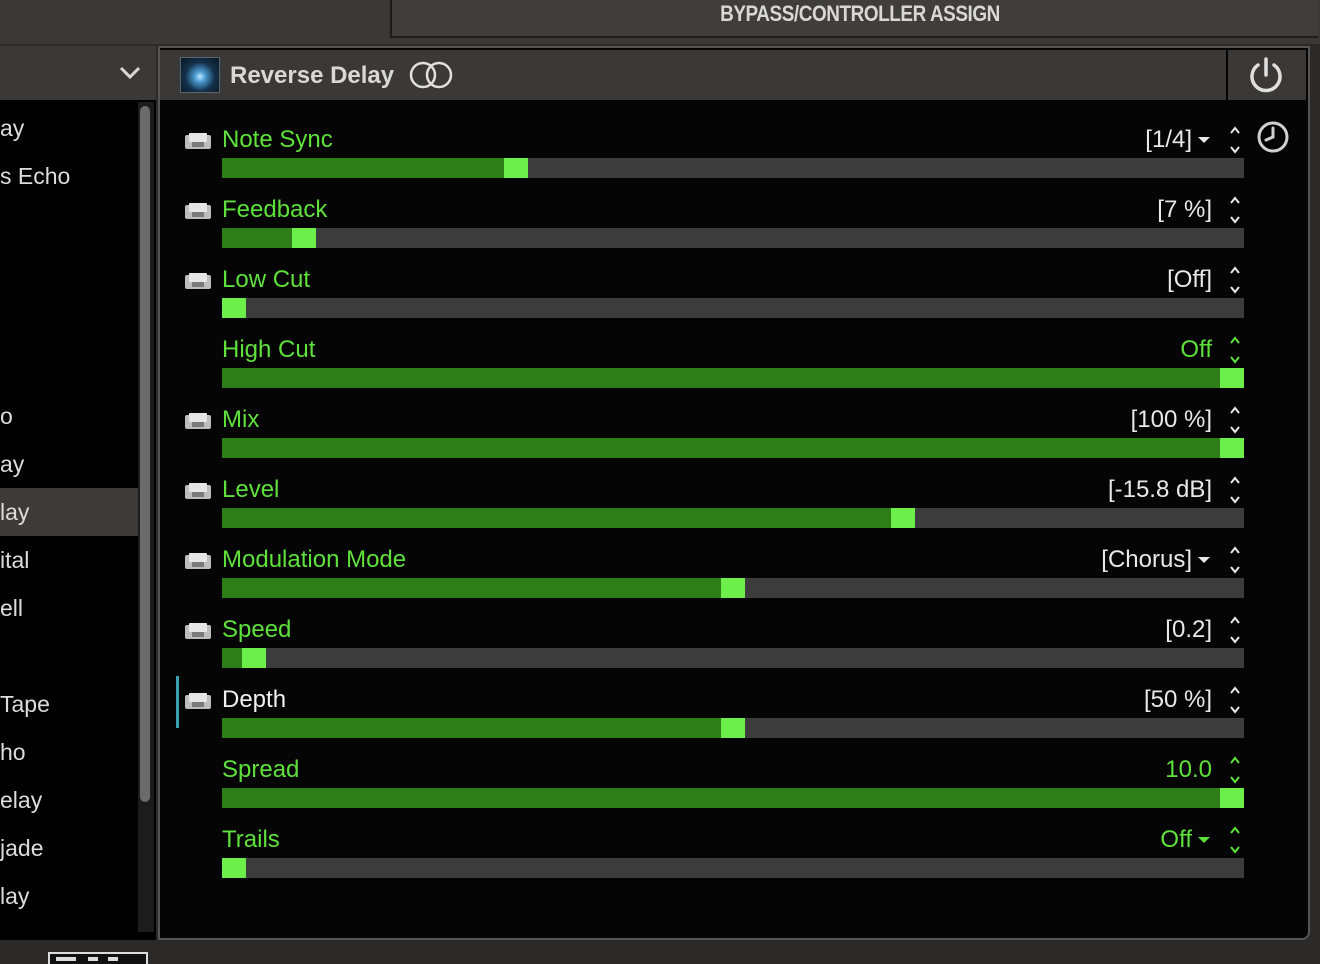 This screenshot has width=1320, height=964. Describe the element at coordinates (1188, 630) in the screenshot. I see `param-value: [0.2]` at that location.